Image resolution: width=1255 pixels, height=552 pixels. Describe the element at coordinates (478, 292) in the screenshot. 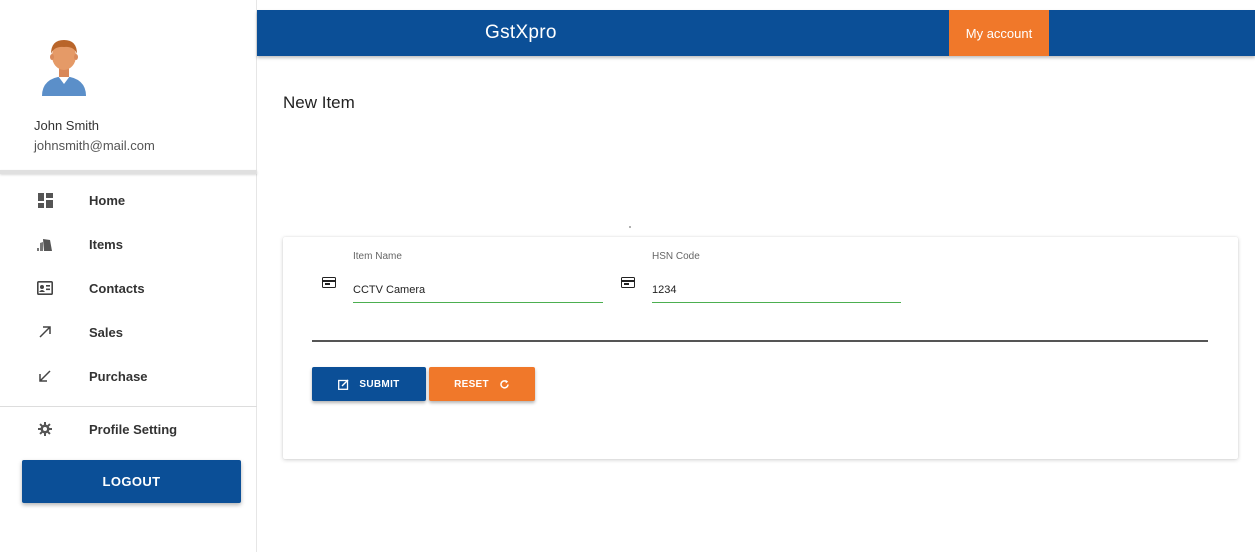

I see `item-name-input` at that location.